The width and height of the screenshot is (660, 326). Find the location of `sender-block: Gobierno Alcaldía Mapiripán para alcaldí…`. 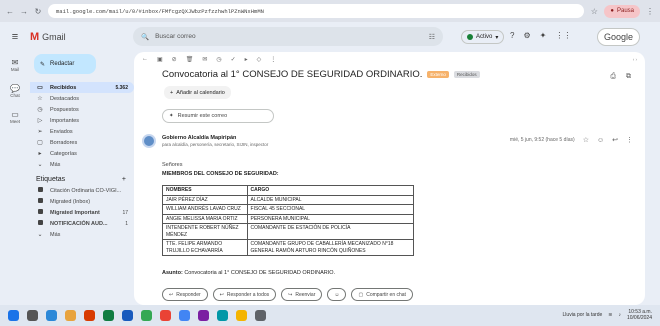

sender-block: Gobierno Alcaldía Mapiripán para alcaldí… is located at coordinates (205, 141).